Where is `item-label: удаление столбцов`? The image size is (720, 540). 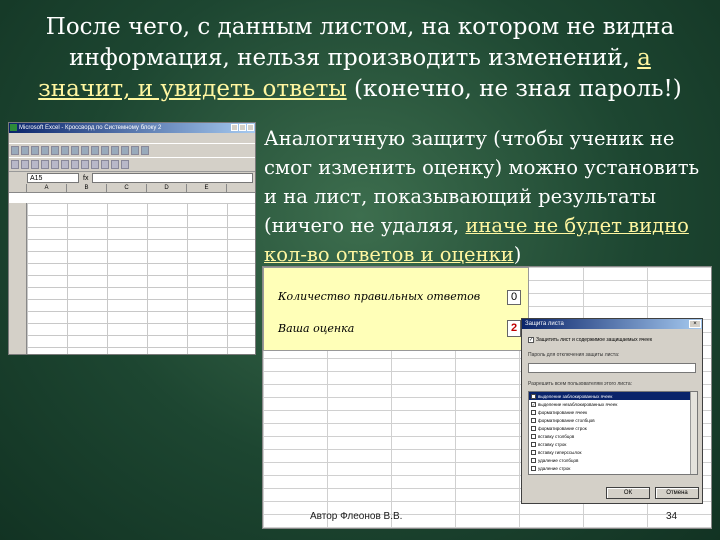 item-label: удаление столбцов is located at coordinates (558, 460).